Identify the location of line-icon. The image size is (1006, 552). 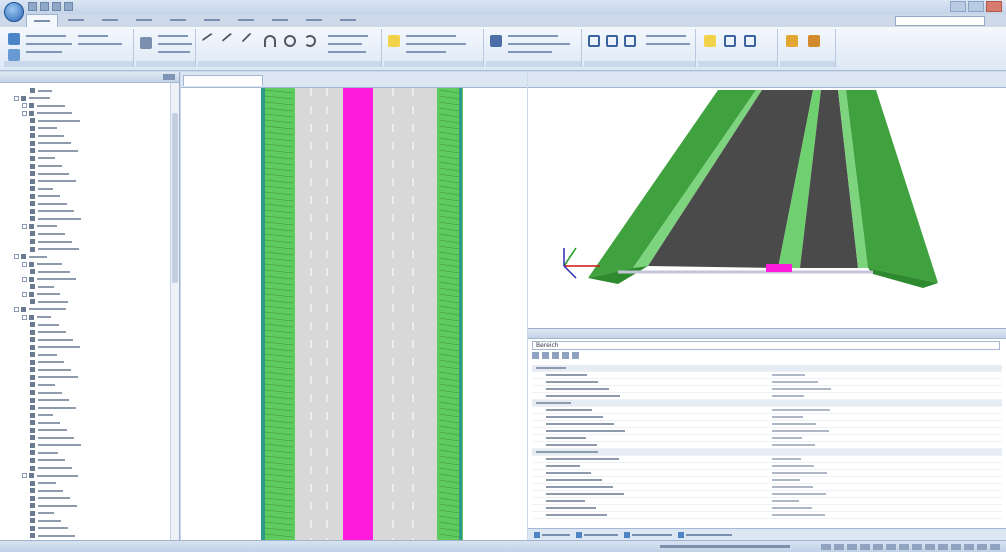
(210, 41).